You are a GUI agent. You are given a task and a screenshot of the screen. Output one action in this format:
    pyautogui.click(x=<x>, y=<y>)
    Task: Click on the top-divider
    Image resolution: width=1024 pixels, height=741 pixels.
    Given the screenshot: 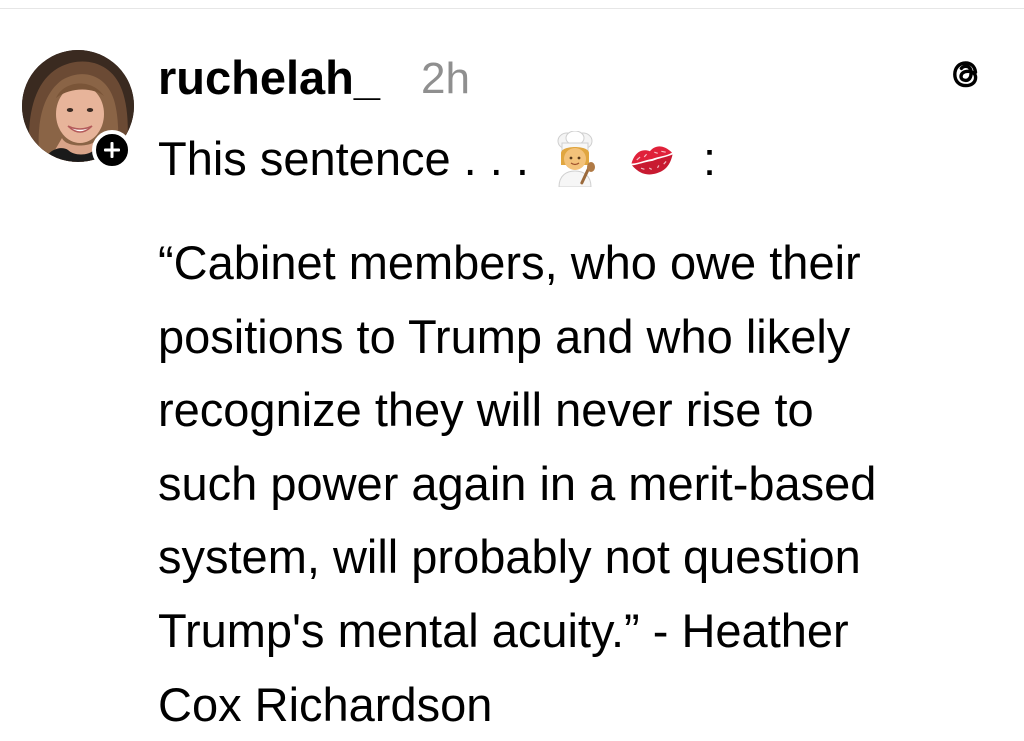 What is the action you would take?
    pyautogui.click(x=512, y=4)
    